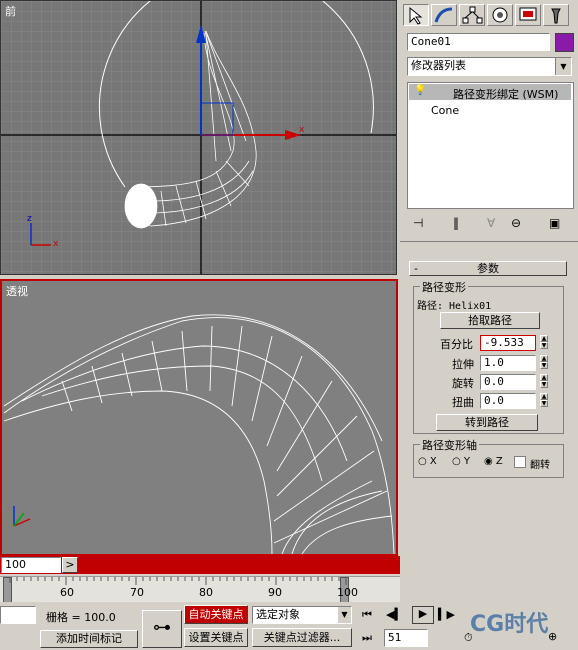  What do you see at coordinates (367, 638) in the screenshot?
I see `key-mode-toggle-icon: ⏭` at bounding box center [367, 638].